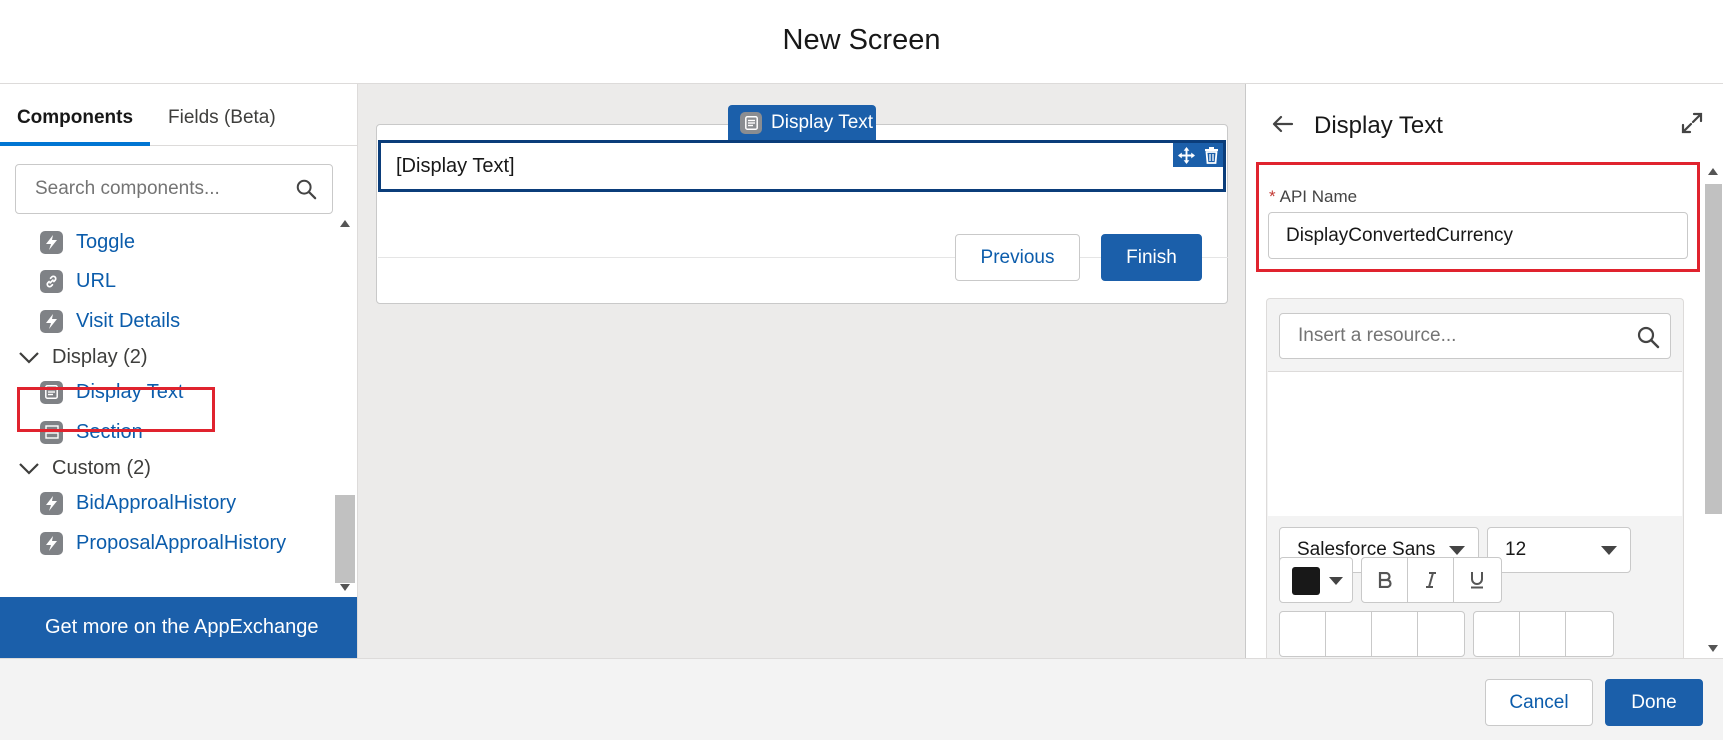 The image size is (1723, 740). I want to click on bold-button, so click(1385, 580).